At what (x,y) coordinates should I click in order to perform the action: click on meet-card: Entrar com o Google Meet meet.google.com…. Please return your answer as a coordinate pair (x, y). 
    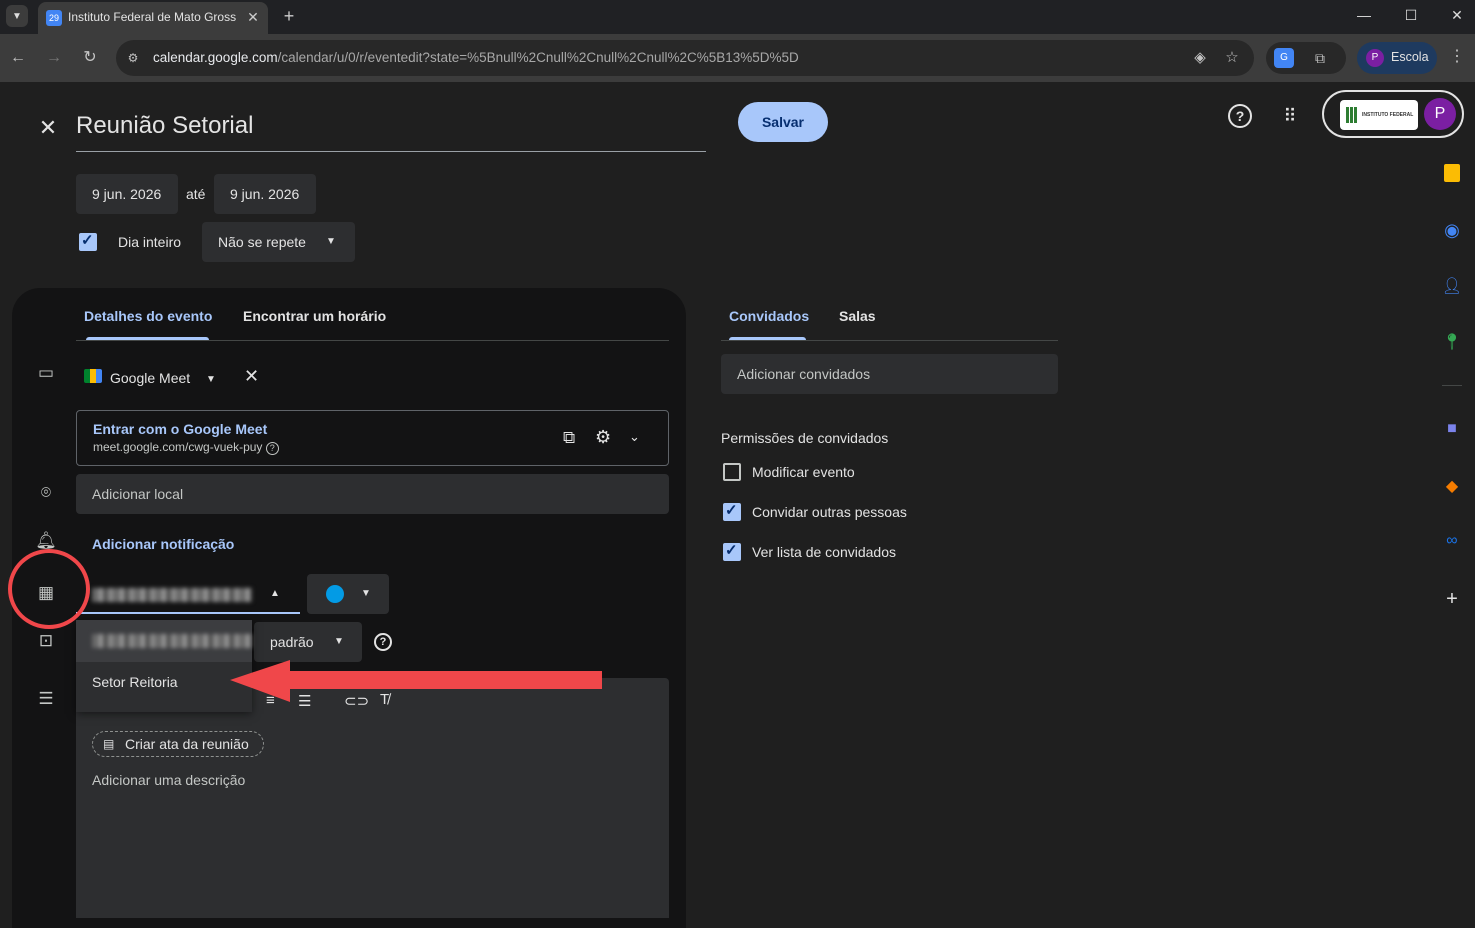
    Looking at the image, I should click on (372, 438).